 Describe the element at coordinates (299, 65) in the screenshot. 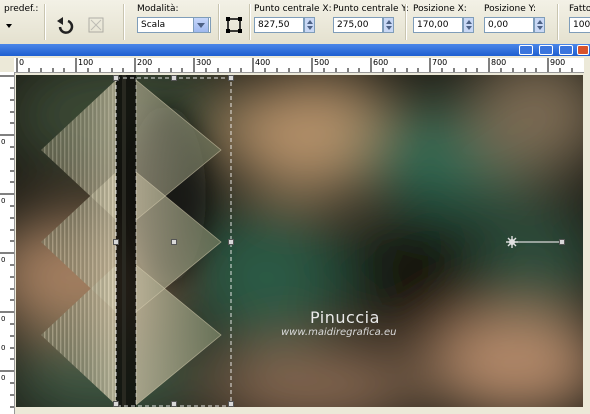

I see `horizontal-ruler: 0 100 200 300 400 500 600 700 800 900` at that location.